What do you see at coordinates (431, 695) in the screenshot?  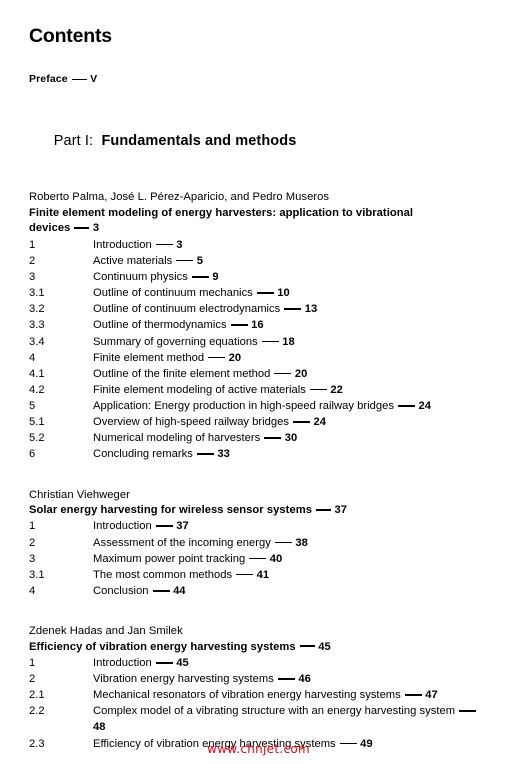 I see `toc-entry-page-number: 47` at bounding box center [431, 695].